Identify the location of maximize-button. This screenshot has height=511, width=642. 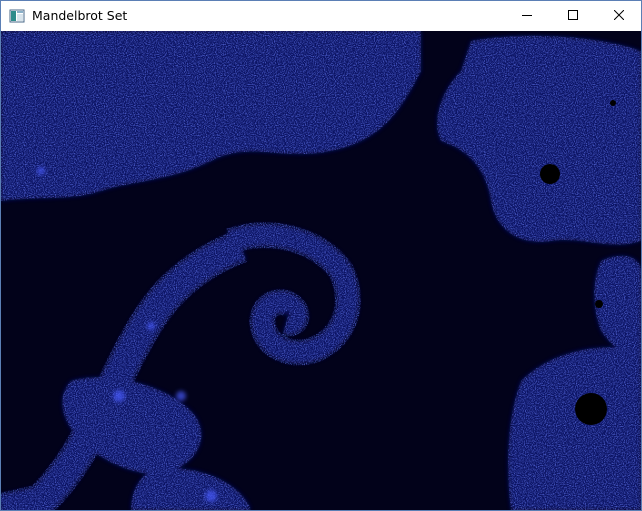
(573, 16).